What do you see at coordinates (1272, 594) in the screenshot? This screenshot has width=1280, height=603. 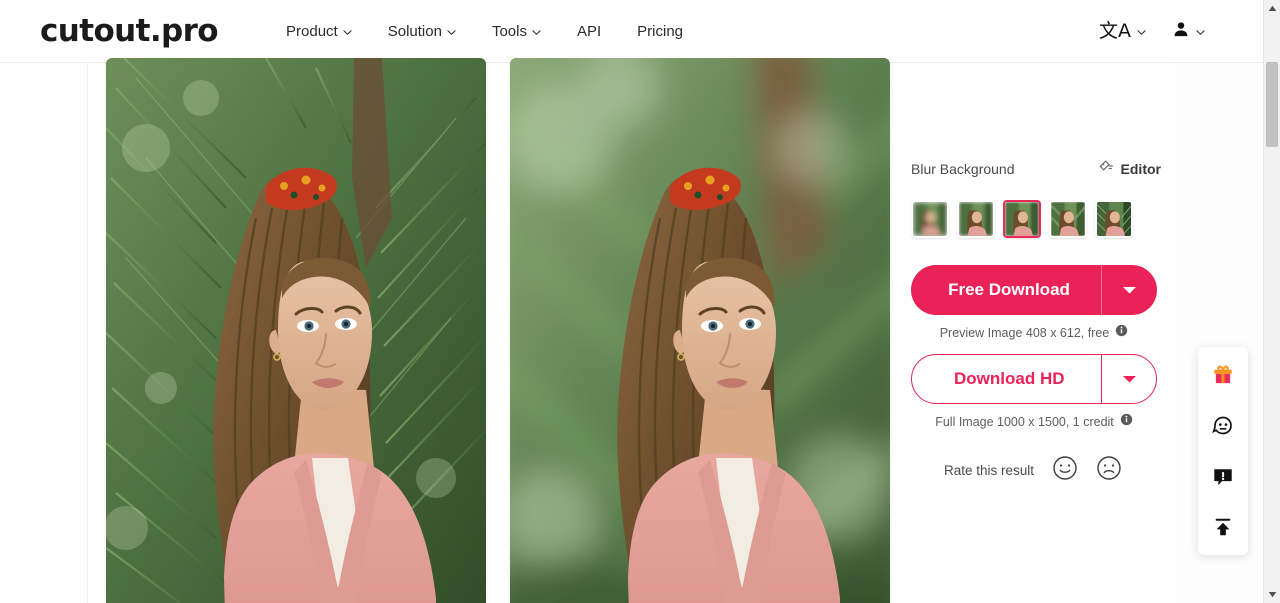 I see `scroll-down-arrow-icon` at bounding box center [1272, 594].